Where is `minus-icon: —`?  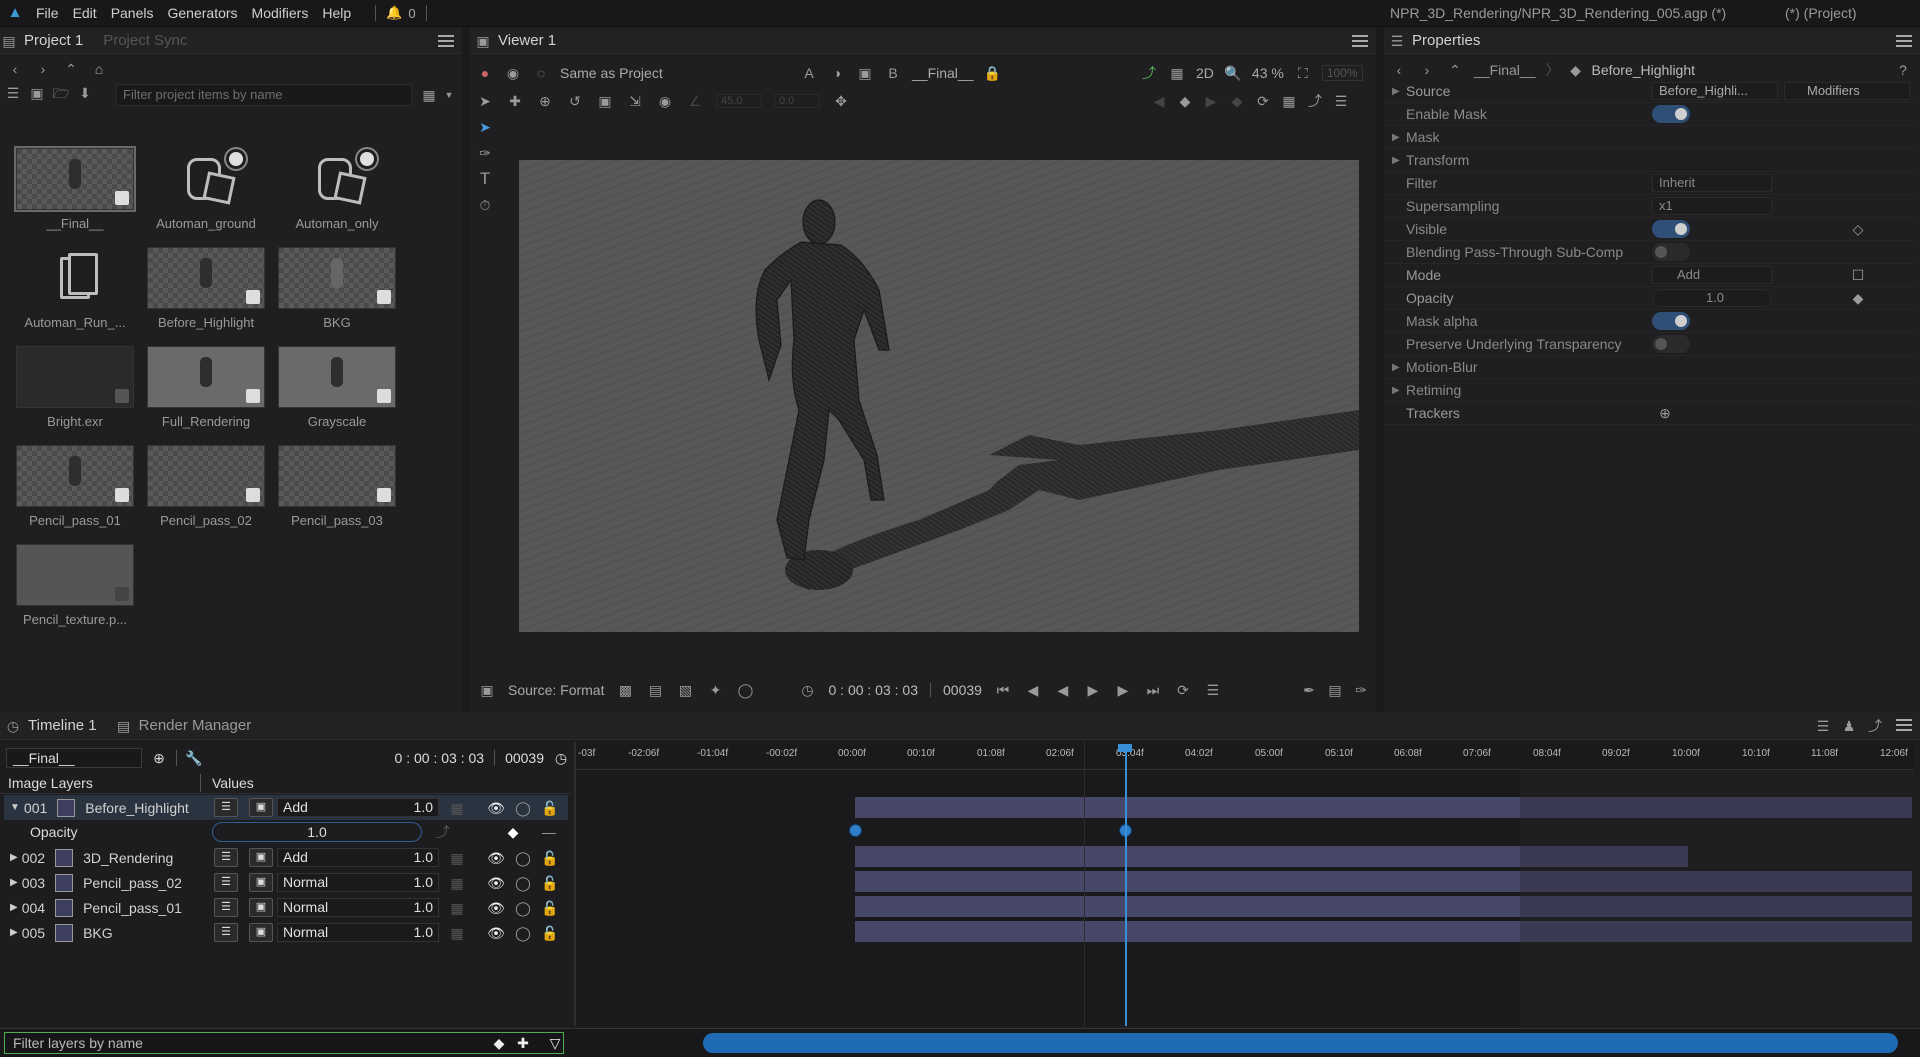
minus-icon: — is located at coordinates (549, 832).